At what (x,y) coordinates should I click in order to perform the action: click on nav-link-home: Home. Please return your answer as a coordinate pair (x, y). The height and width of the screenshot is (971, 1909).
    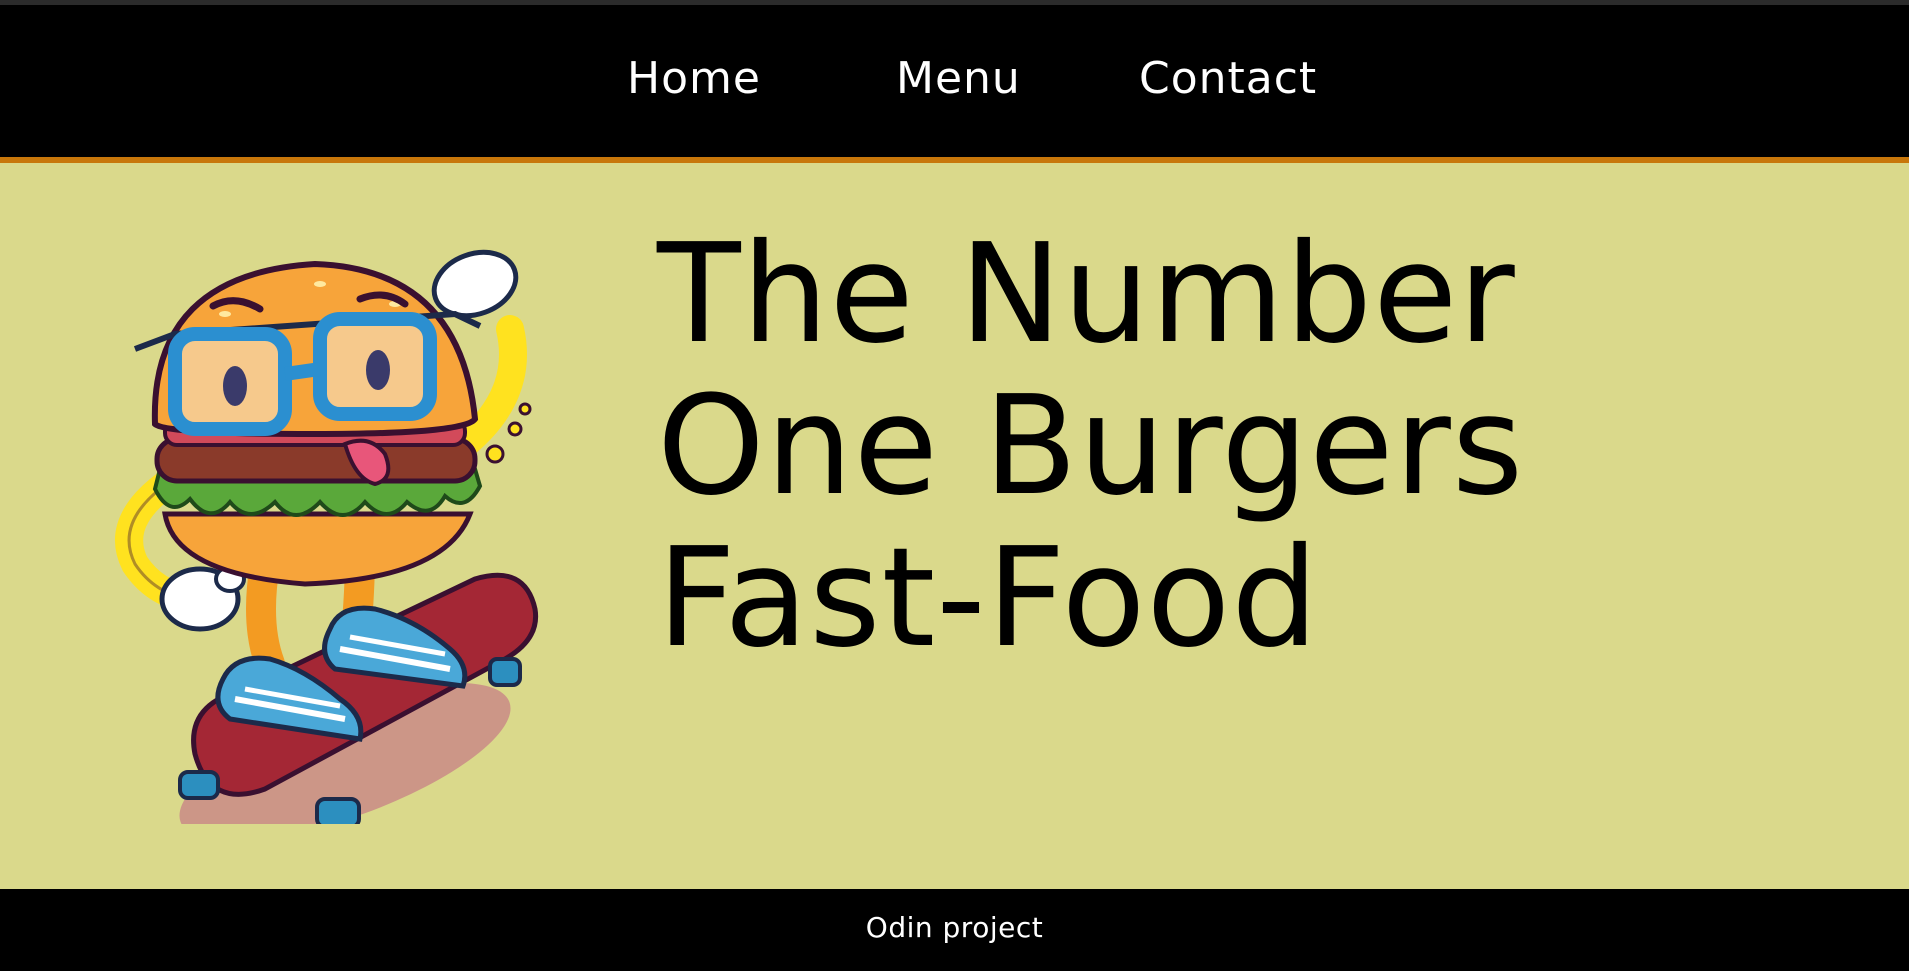
    Looking at the image, I should click on (694, 78).